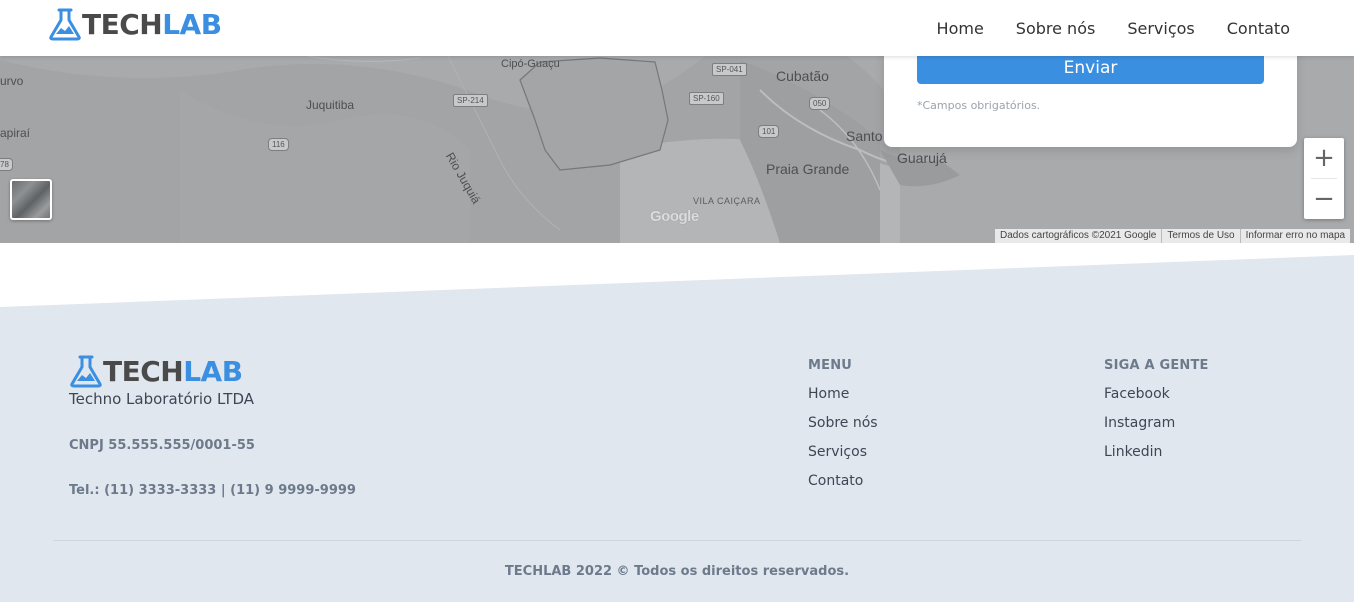  Describe the element at coordinates (843, 452) in the screenshot. I see `footer-link-services: Serviços` at that location.